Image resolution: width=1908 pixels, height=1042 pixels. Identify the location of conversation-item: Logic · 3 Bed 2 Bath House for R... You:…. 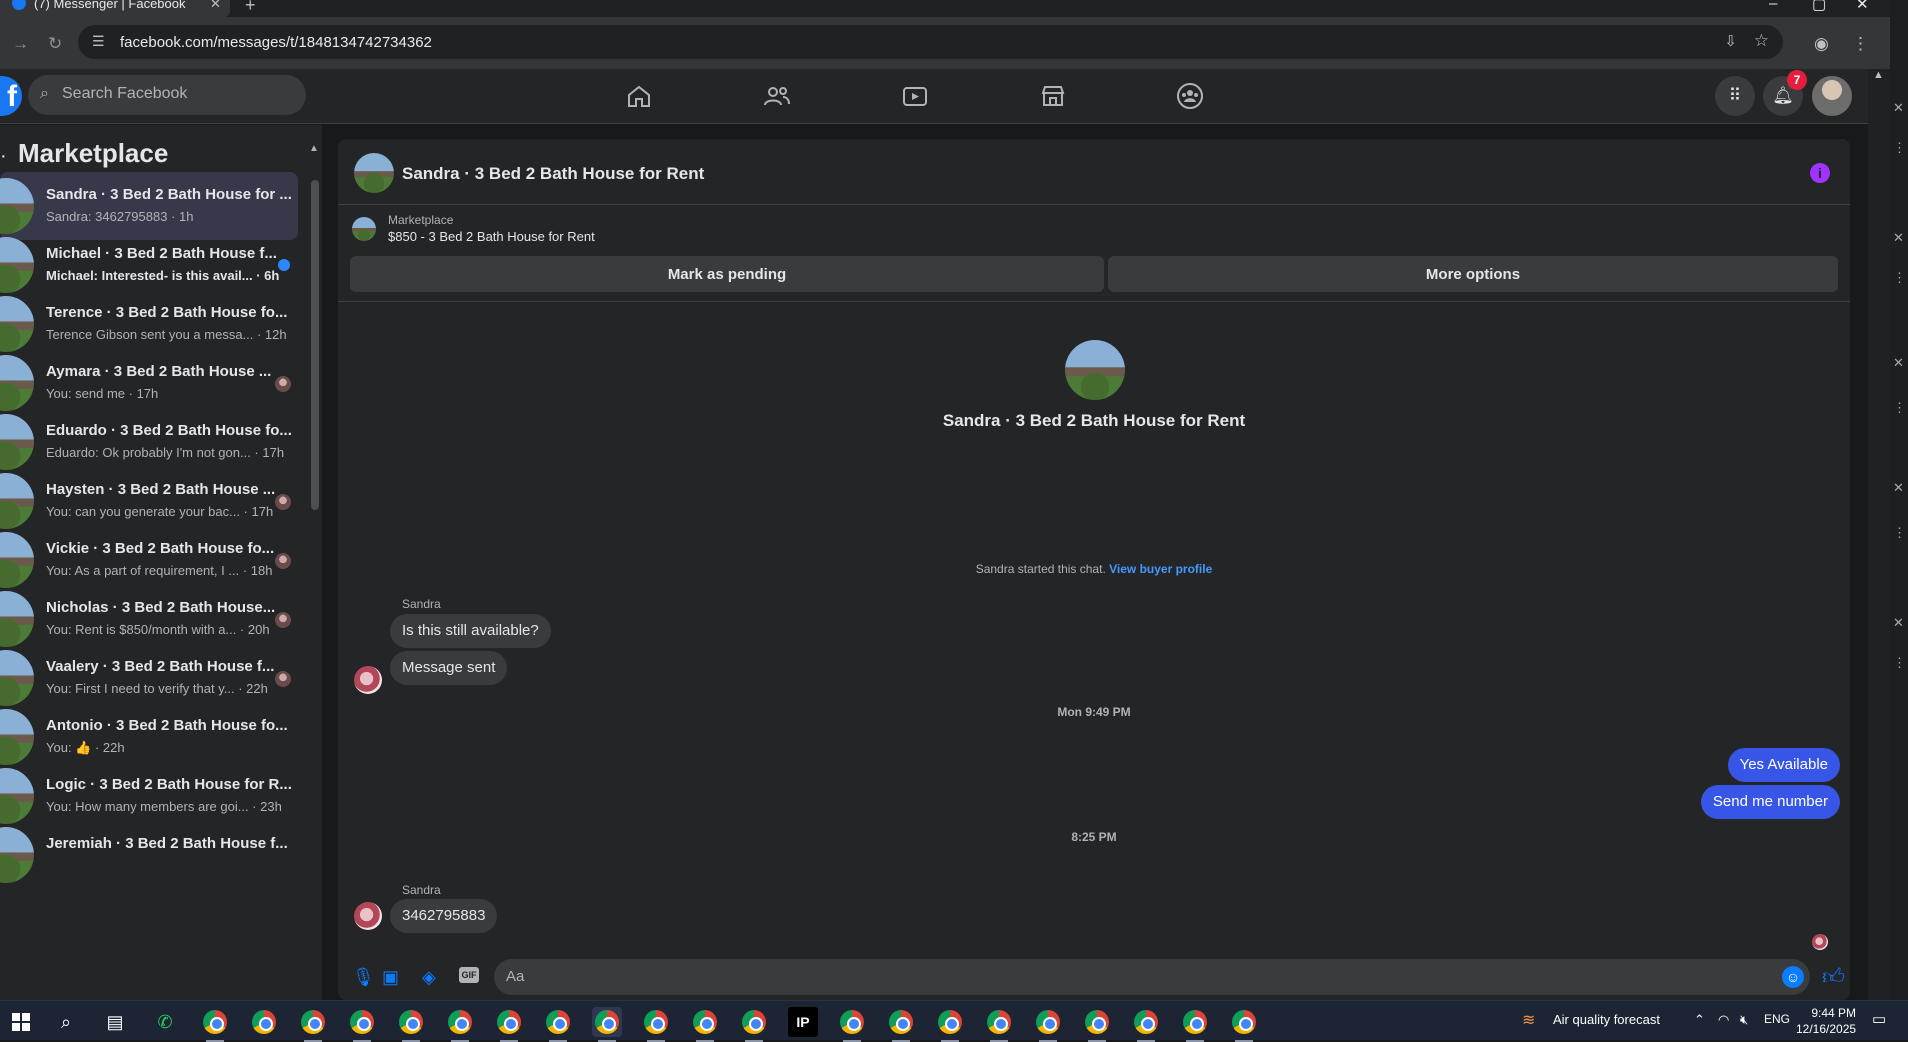
(149, 796).